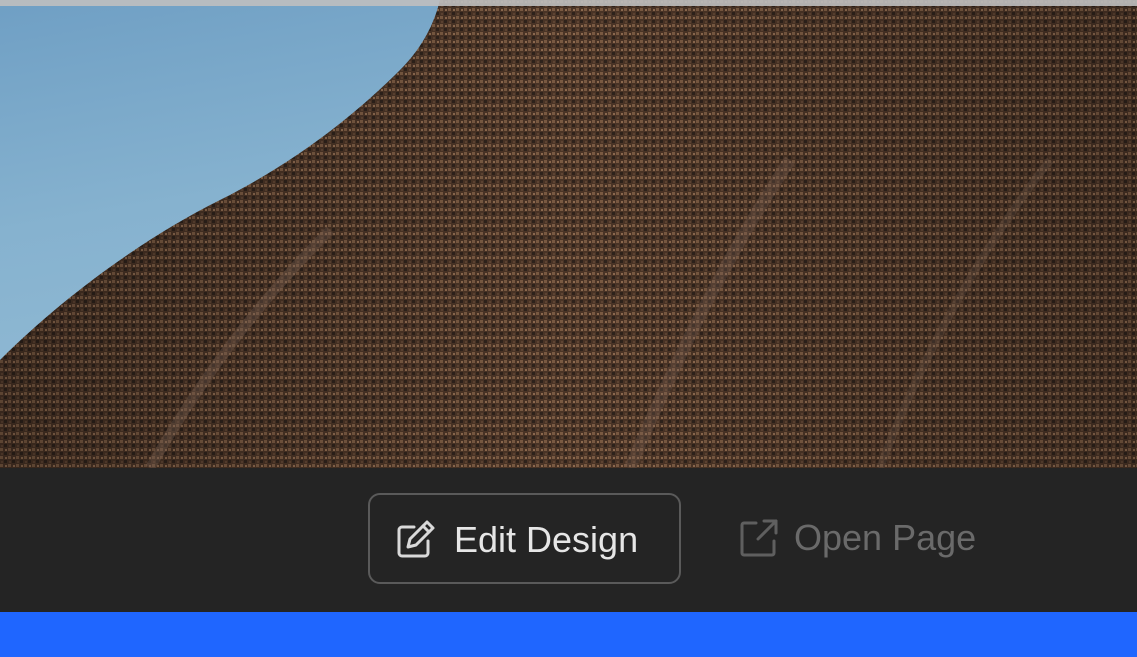 The image size is (1137, 657). Describe the element at coordinates (546, 539) in the screenshot. I see `edit-design-label: Edit Design` at that location.